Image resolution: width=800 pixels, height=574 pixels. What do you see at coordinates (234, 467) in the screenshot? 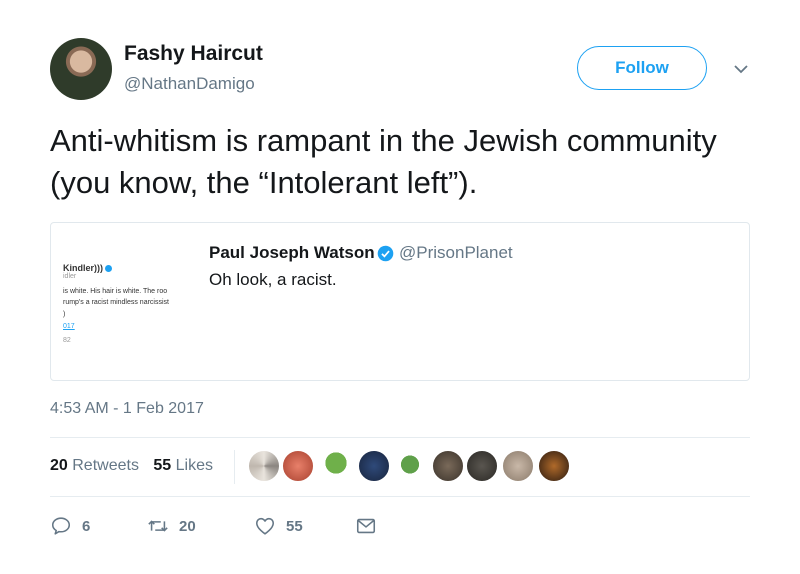
I see `stats-separator` at bounding box center [234, 467].